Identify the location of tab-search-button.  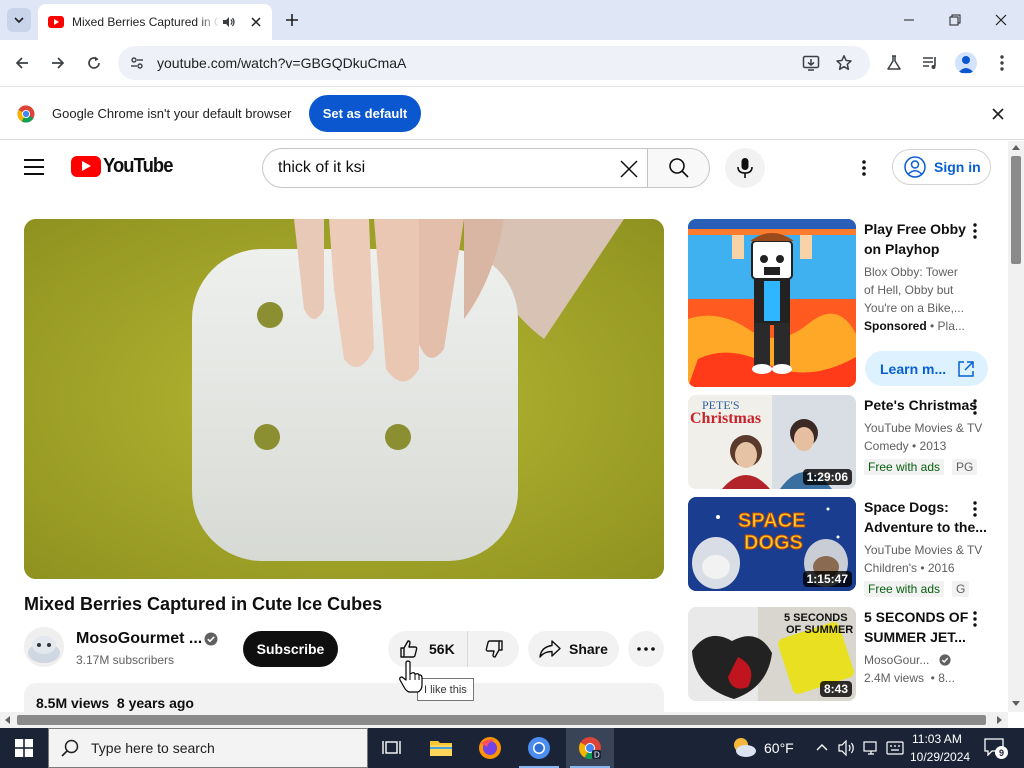
(19, 20).